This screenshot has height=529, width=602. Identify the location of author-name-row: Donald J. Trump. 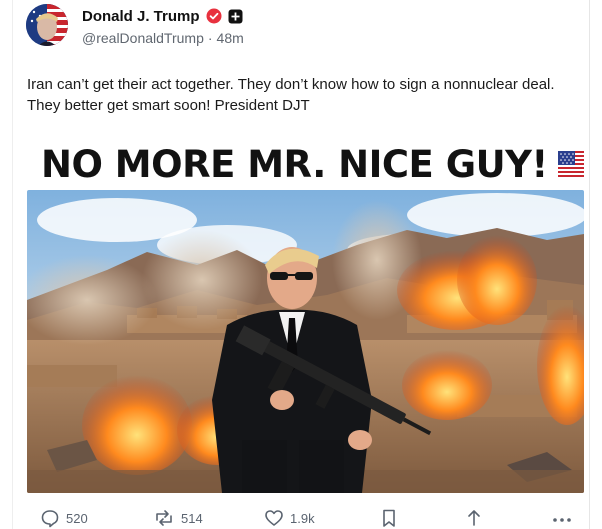
(162, 16).